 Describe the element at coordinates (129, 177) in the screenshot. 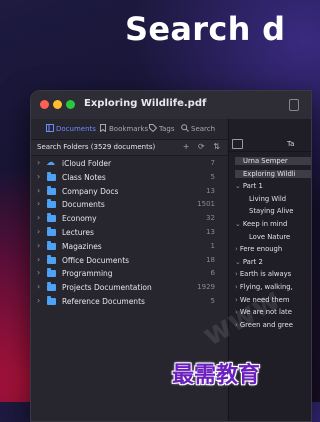

I see `folder-row: › Class Notes 5` at that location.